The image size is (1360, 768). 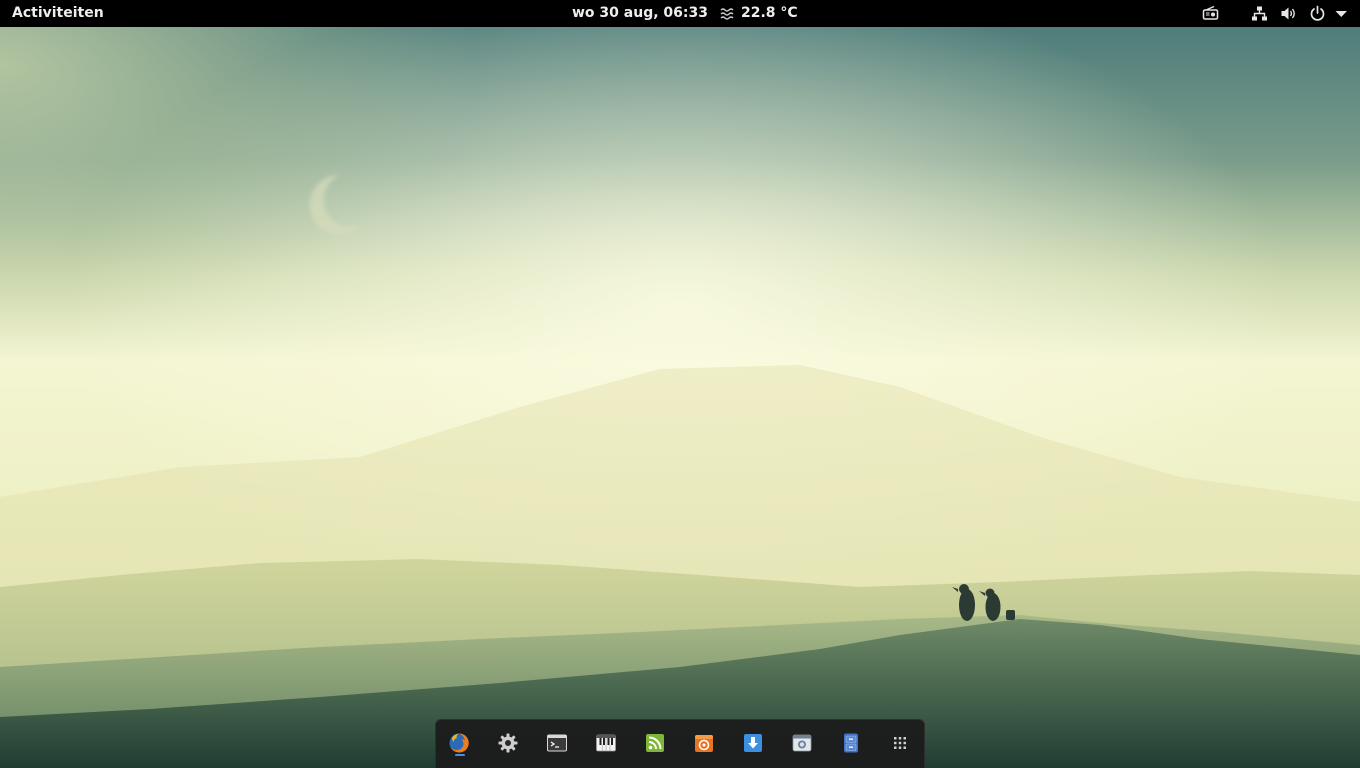 What do you see at coordinates (1341, 13) in the screenshot?
I see `chevron-down-icon` at bounding box center [1341, 13].